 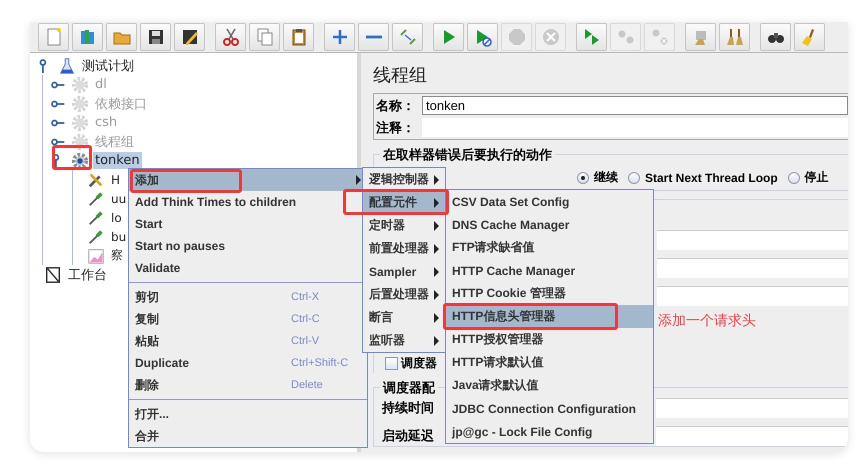 I want to click on tree-item: lo, so click(x=116, y=218).